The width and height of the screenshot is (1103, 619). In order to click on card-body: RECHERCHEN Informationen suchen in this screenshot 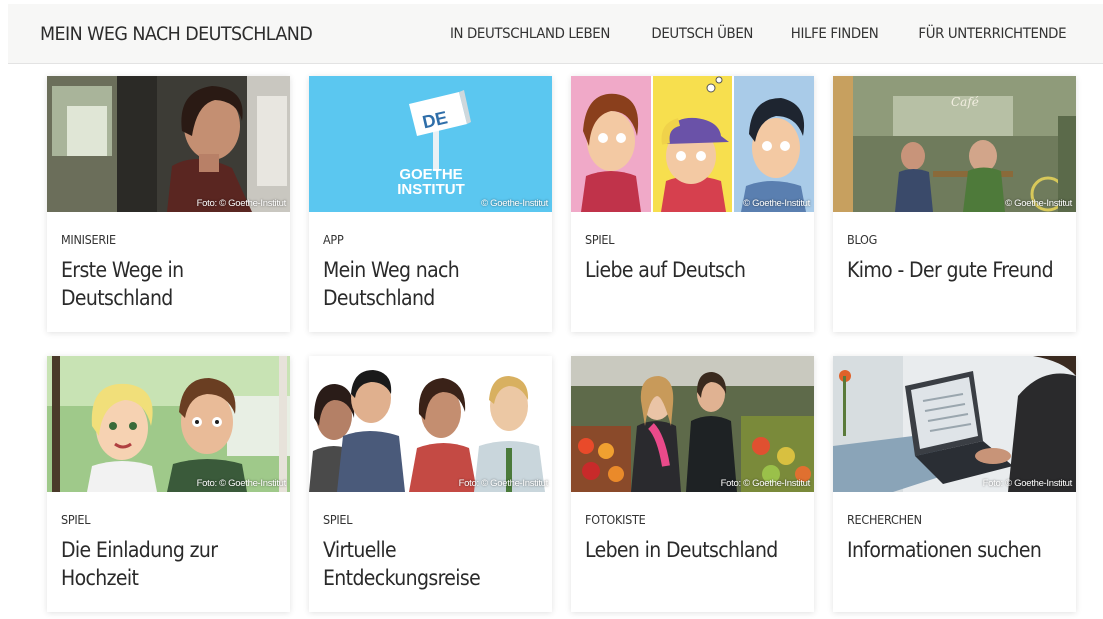, I will do `click(954, 528)`.